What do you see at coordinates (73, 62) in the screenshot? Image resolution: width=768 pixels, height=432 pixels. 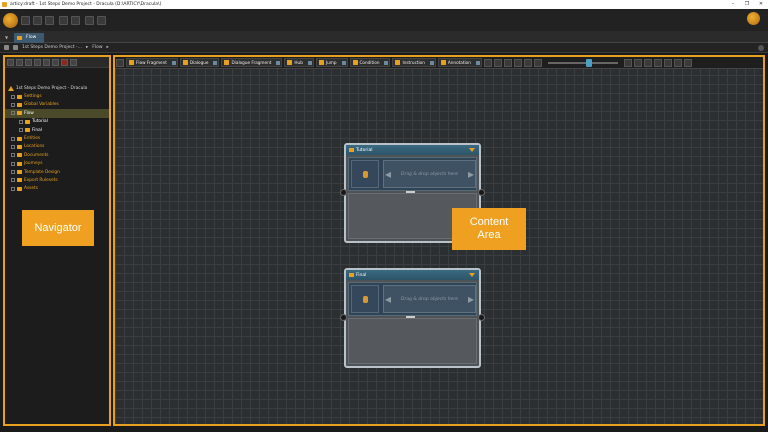 I see `delete-icon` at bounding box center [73, 62].